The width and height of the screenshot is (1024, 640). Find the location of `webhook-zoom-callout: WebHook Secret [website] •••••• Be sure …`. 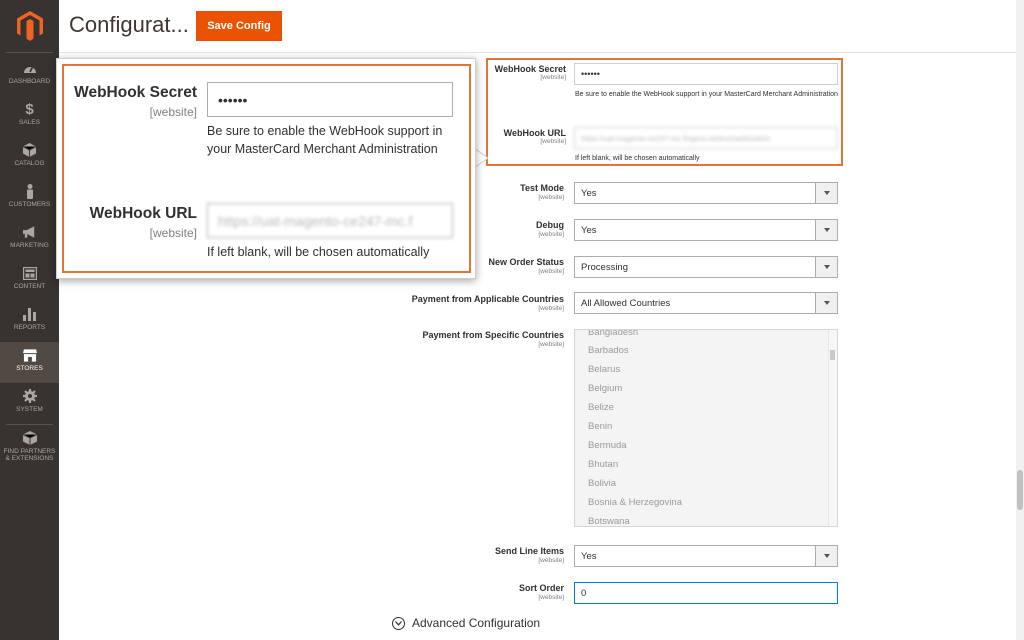

webhook-zoom-callout: WebHook Secret [website] •••••• Be sure … is located at coordinates (266, 168).